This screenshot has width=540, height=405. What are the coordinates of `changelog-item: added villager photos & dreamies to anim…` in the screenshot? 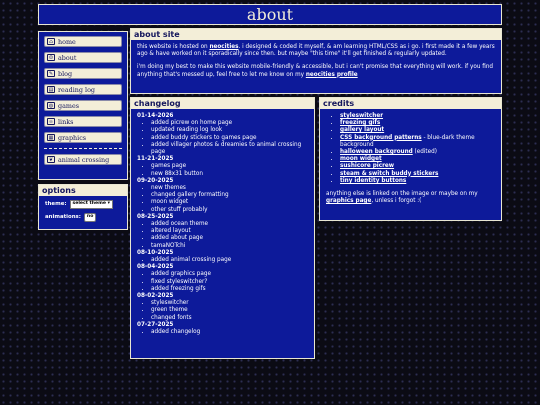 It's located at (229, 149).